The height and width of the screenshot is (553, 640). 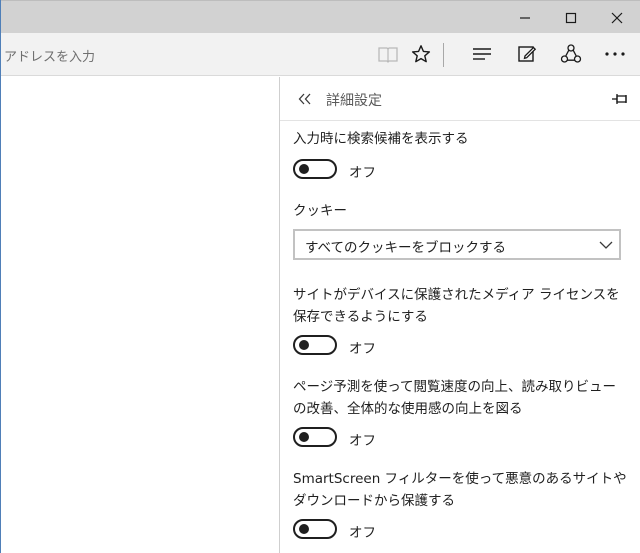 I want to click on cookies-dropdown: すべてのクッキーをブロックする, so click(x=457, y=244).